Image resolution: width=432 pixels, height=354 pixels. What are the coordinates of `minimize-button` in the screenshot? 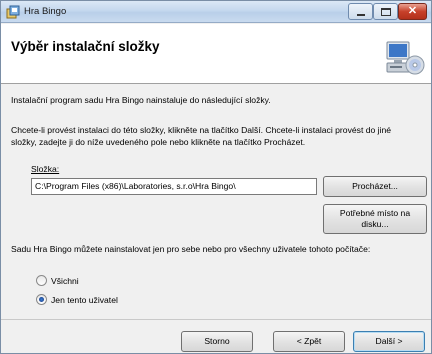 It's located at (360, 11).